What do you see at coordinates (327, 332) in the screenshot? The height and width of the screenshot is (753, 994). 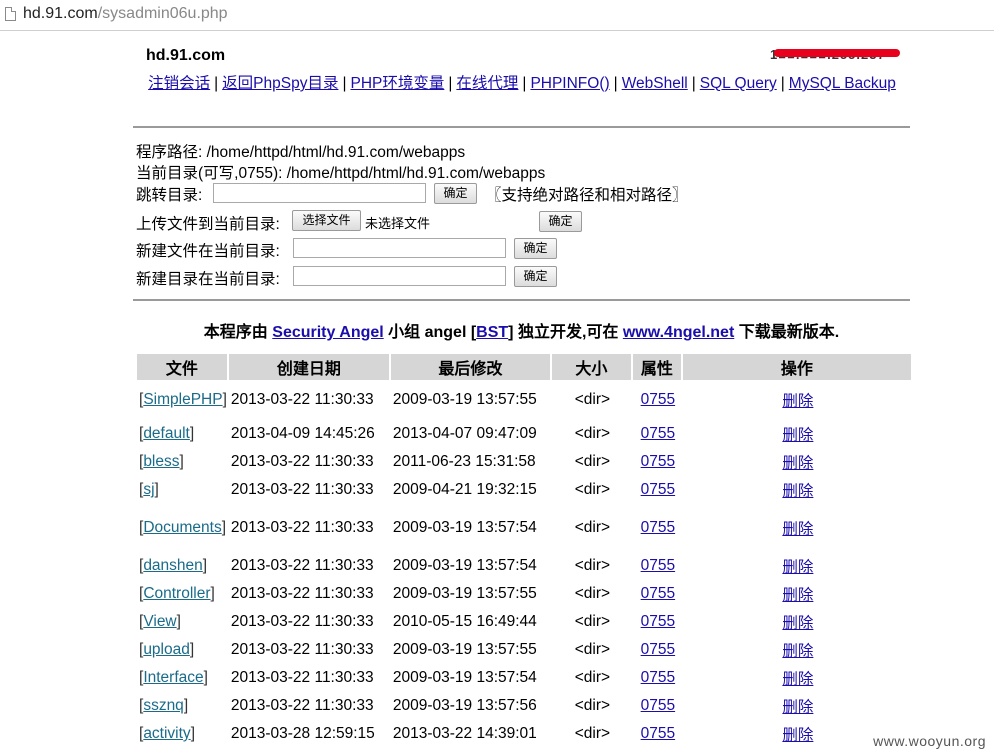 I see `credit-team-link: Security Angel` at bounding box center [327, 332].